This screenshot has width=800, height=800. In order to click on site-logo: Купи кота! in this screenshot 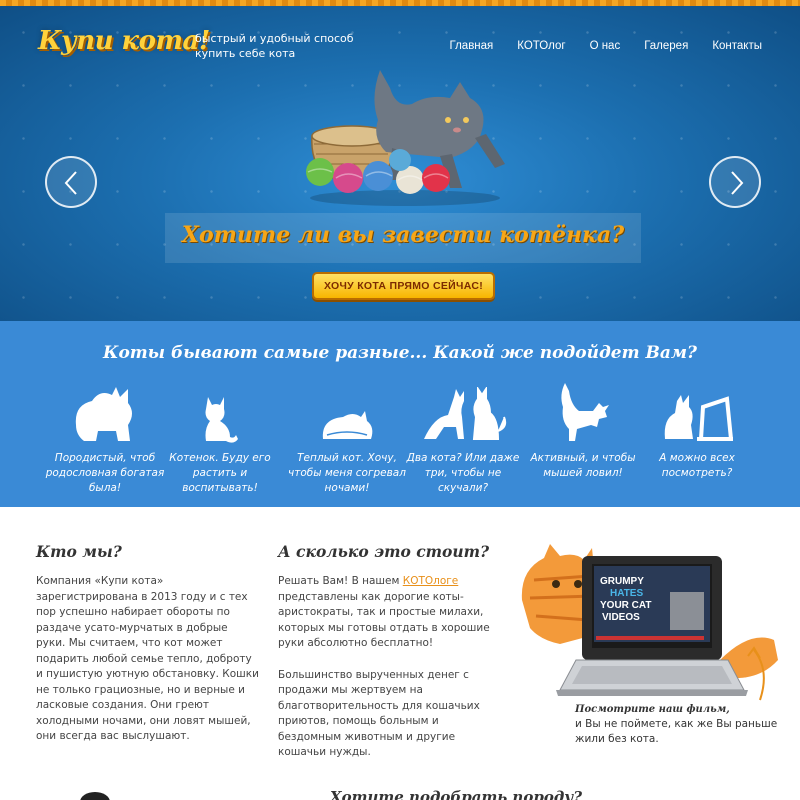, I will do `click(124, 41)`.